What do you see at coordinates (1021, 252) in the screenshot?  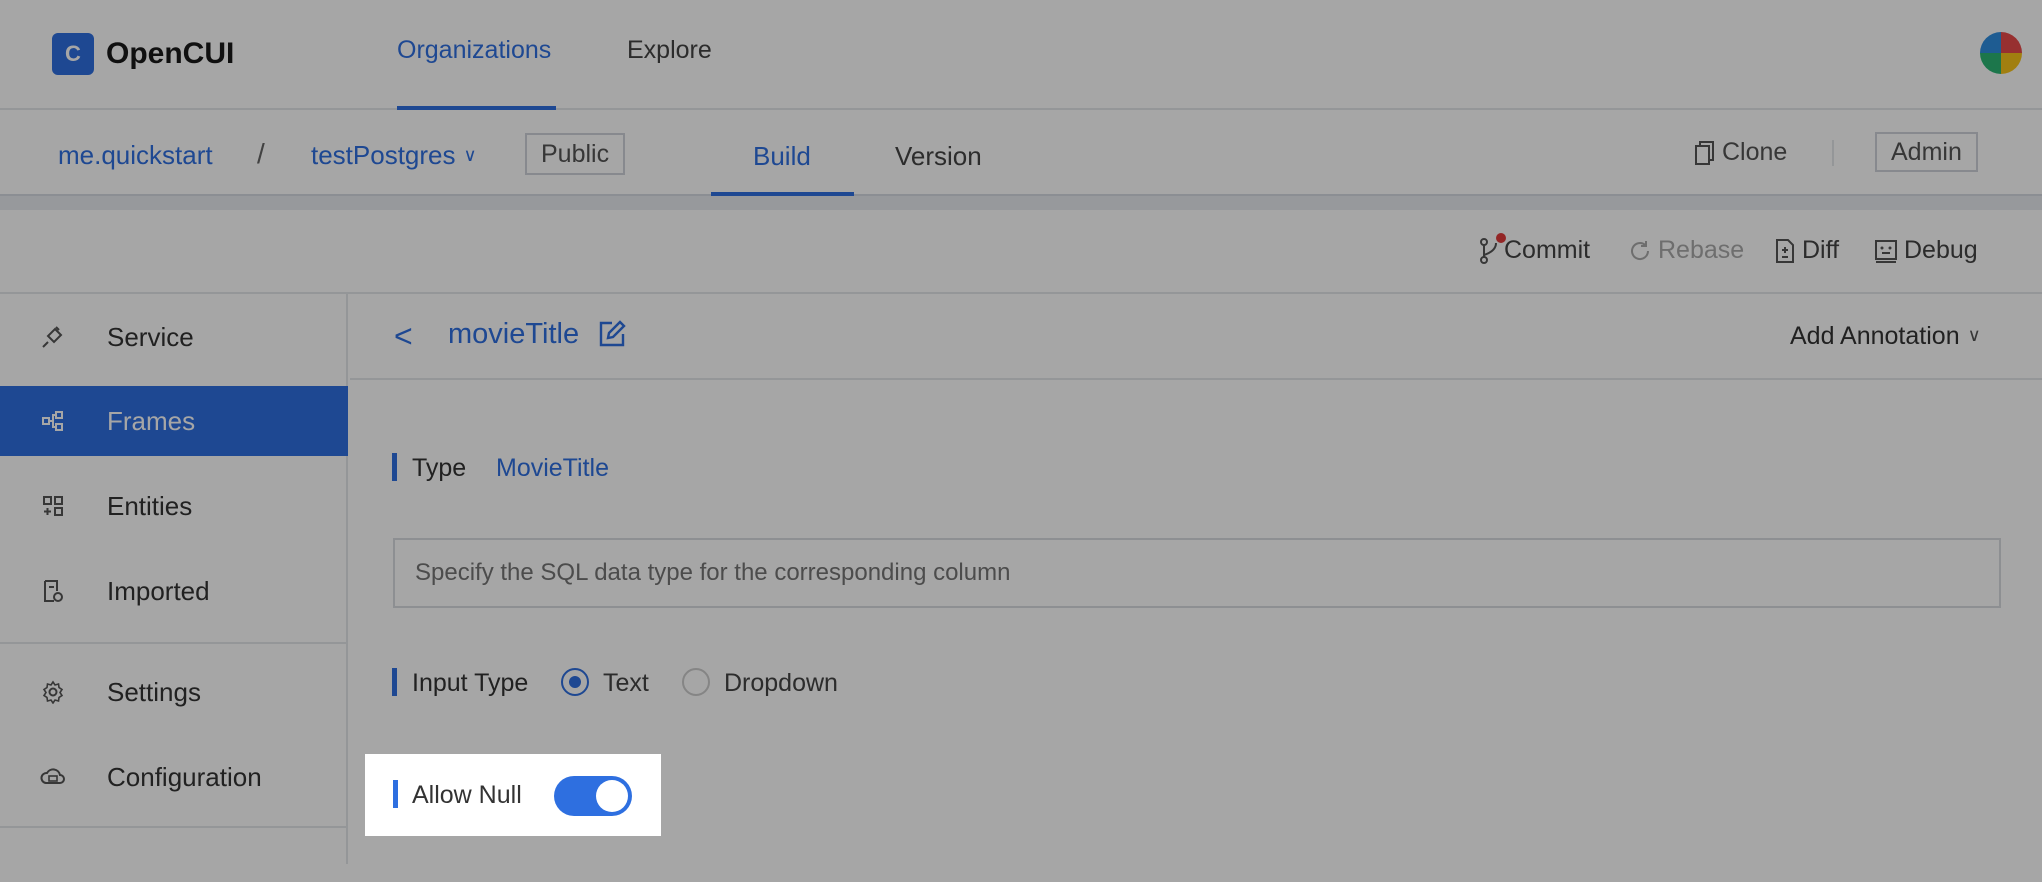 I see `action-toolbar: Commit Rebase Diff Debug` at bounding box center [1021, 252].